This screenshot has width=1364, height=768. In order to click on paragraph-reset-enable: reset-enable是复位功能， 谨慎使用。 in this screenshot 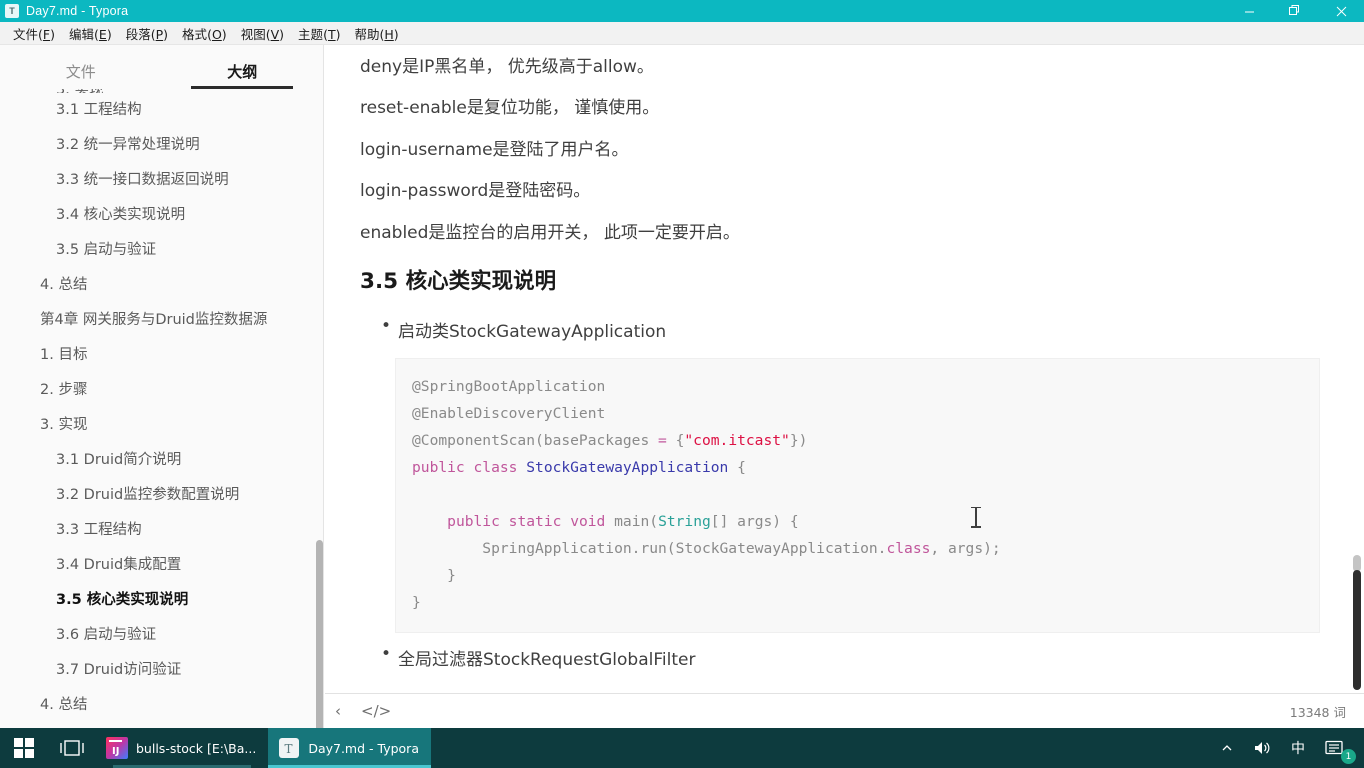, I will do `click(510, 108)`.